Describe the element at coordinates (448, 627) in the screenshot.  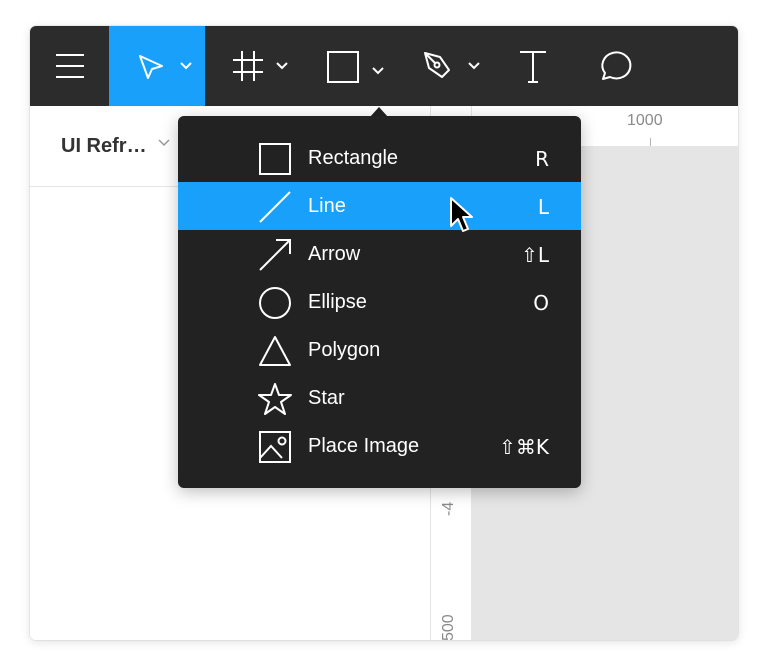
I see `ruler-label: 500` at that location.